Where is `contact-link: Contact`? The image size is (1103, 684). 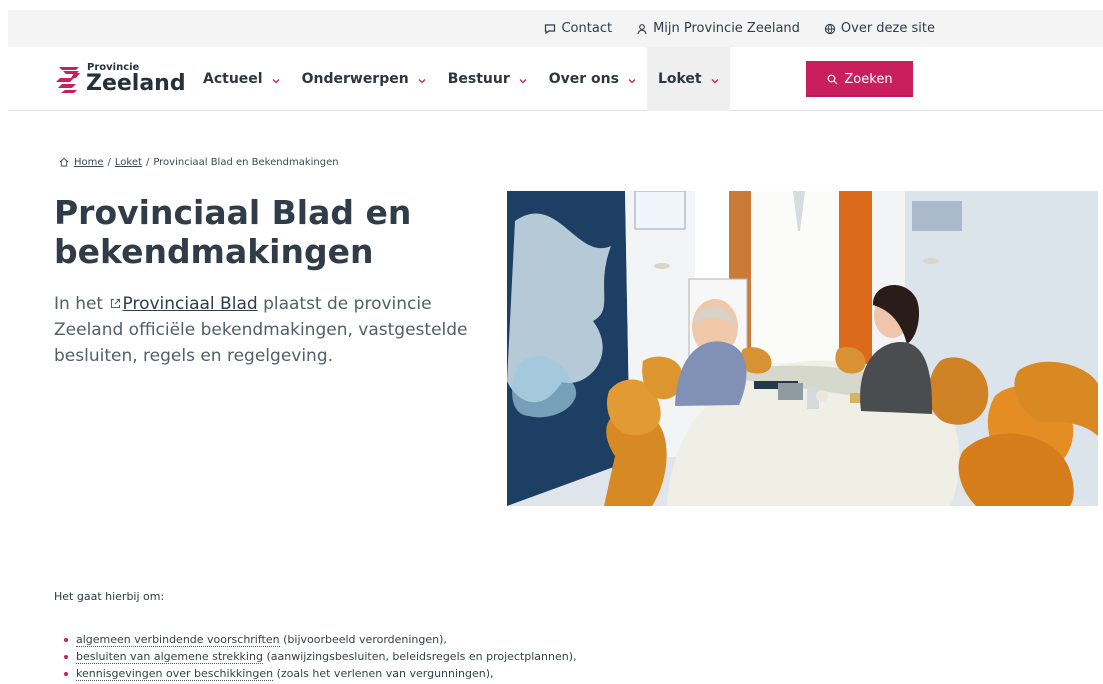 contact-link: Contact is located at coordinates (578, 28).